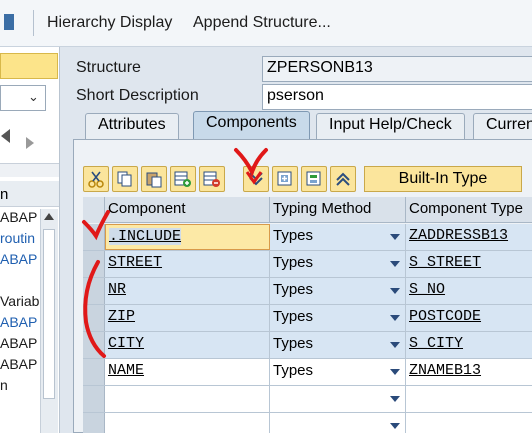 The image size is (532, 433). I want to click on short-description-field: pserson, so click(397, 97).